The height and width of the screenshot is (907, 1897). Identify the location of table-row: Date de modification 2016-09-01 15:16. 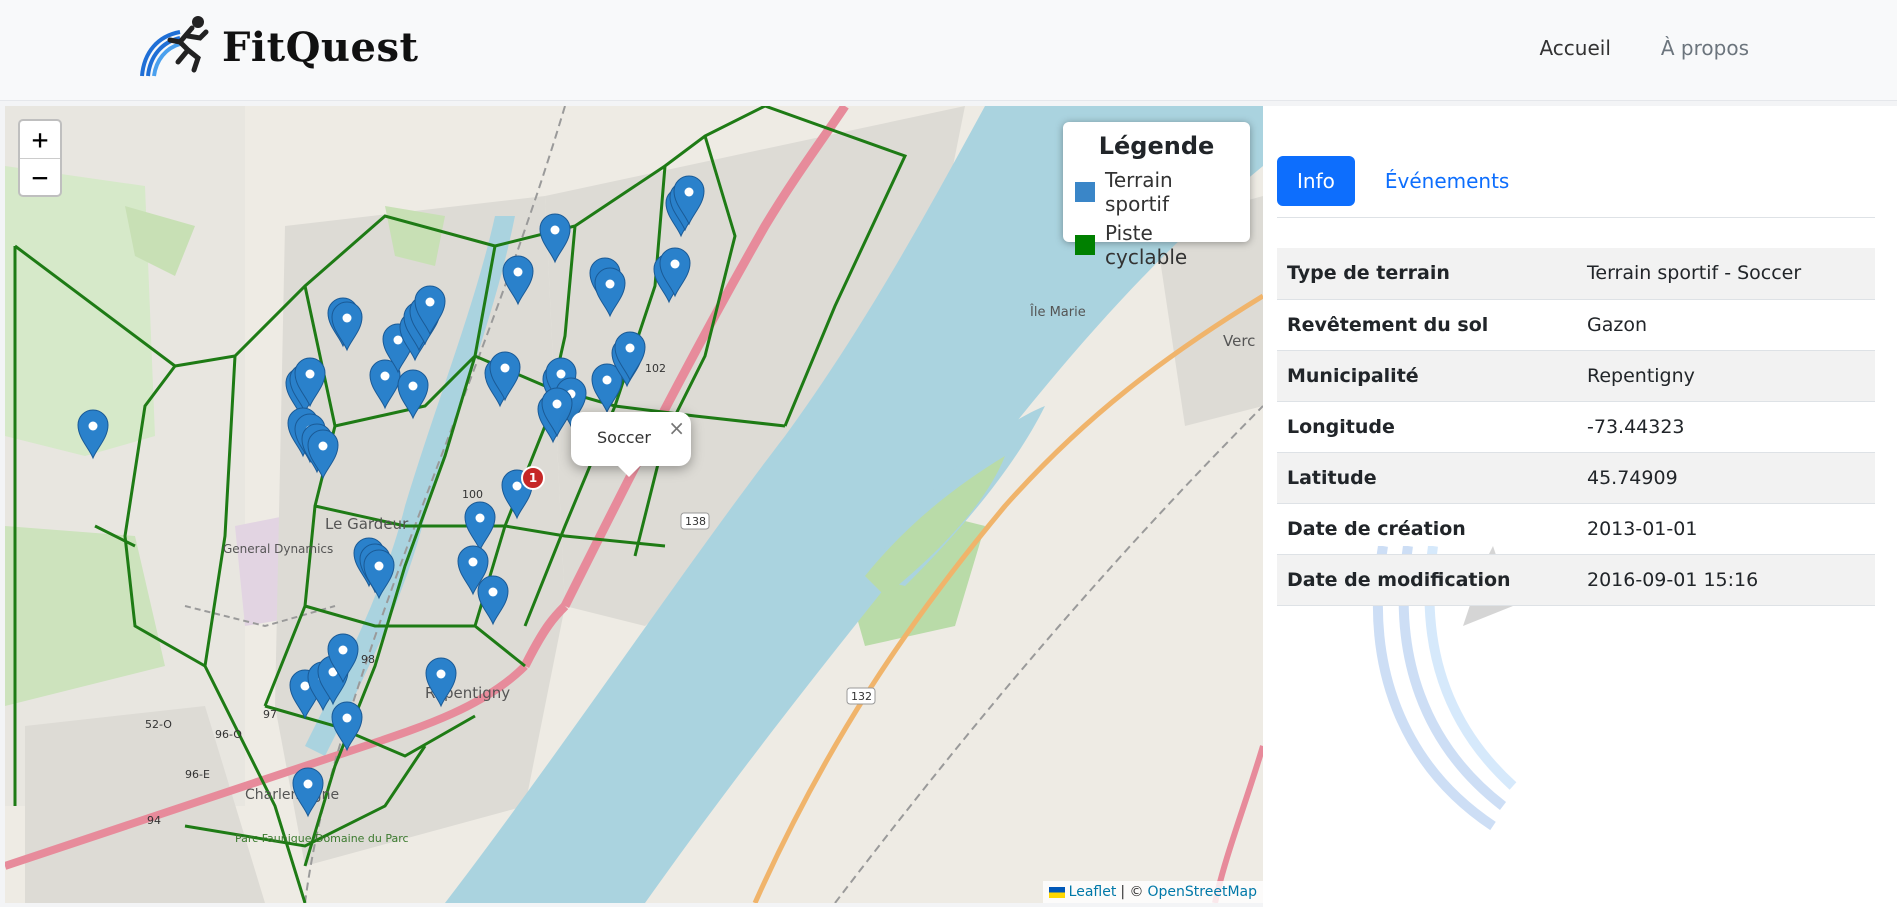
(1576, 580).